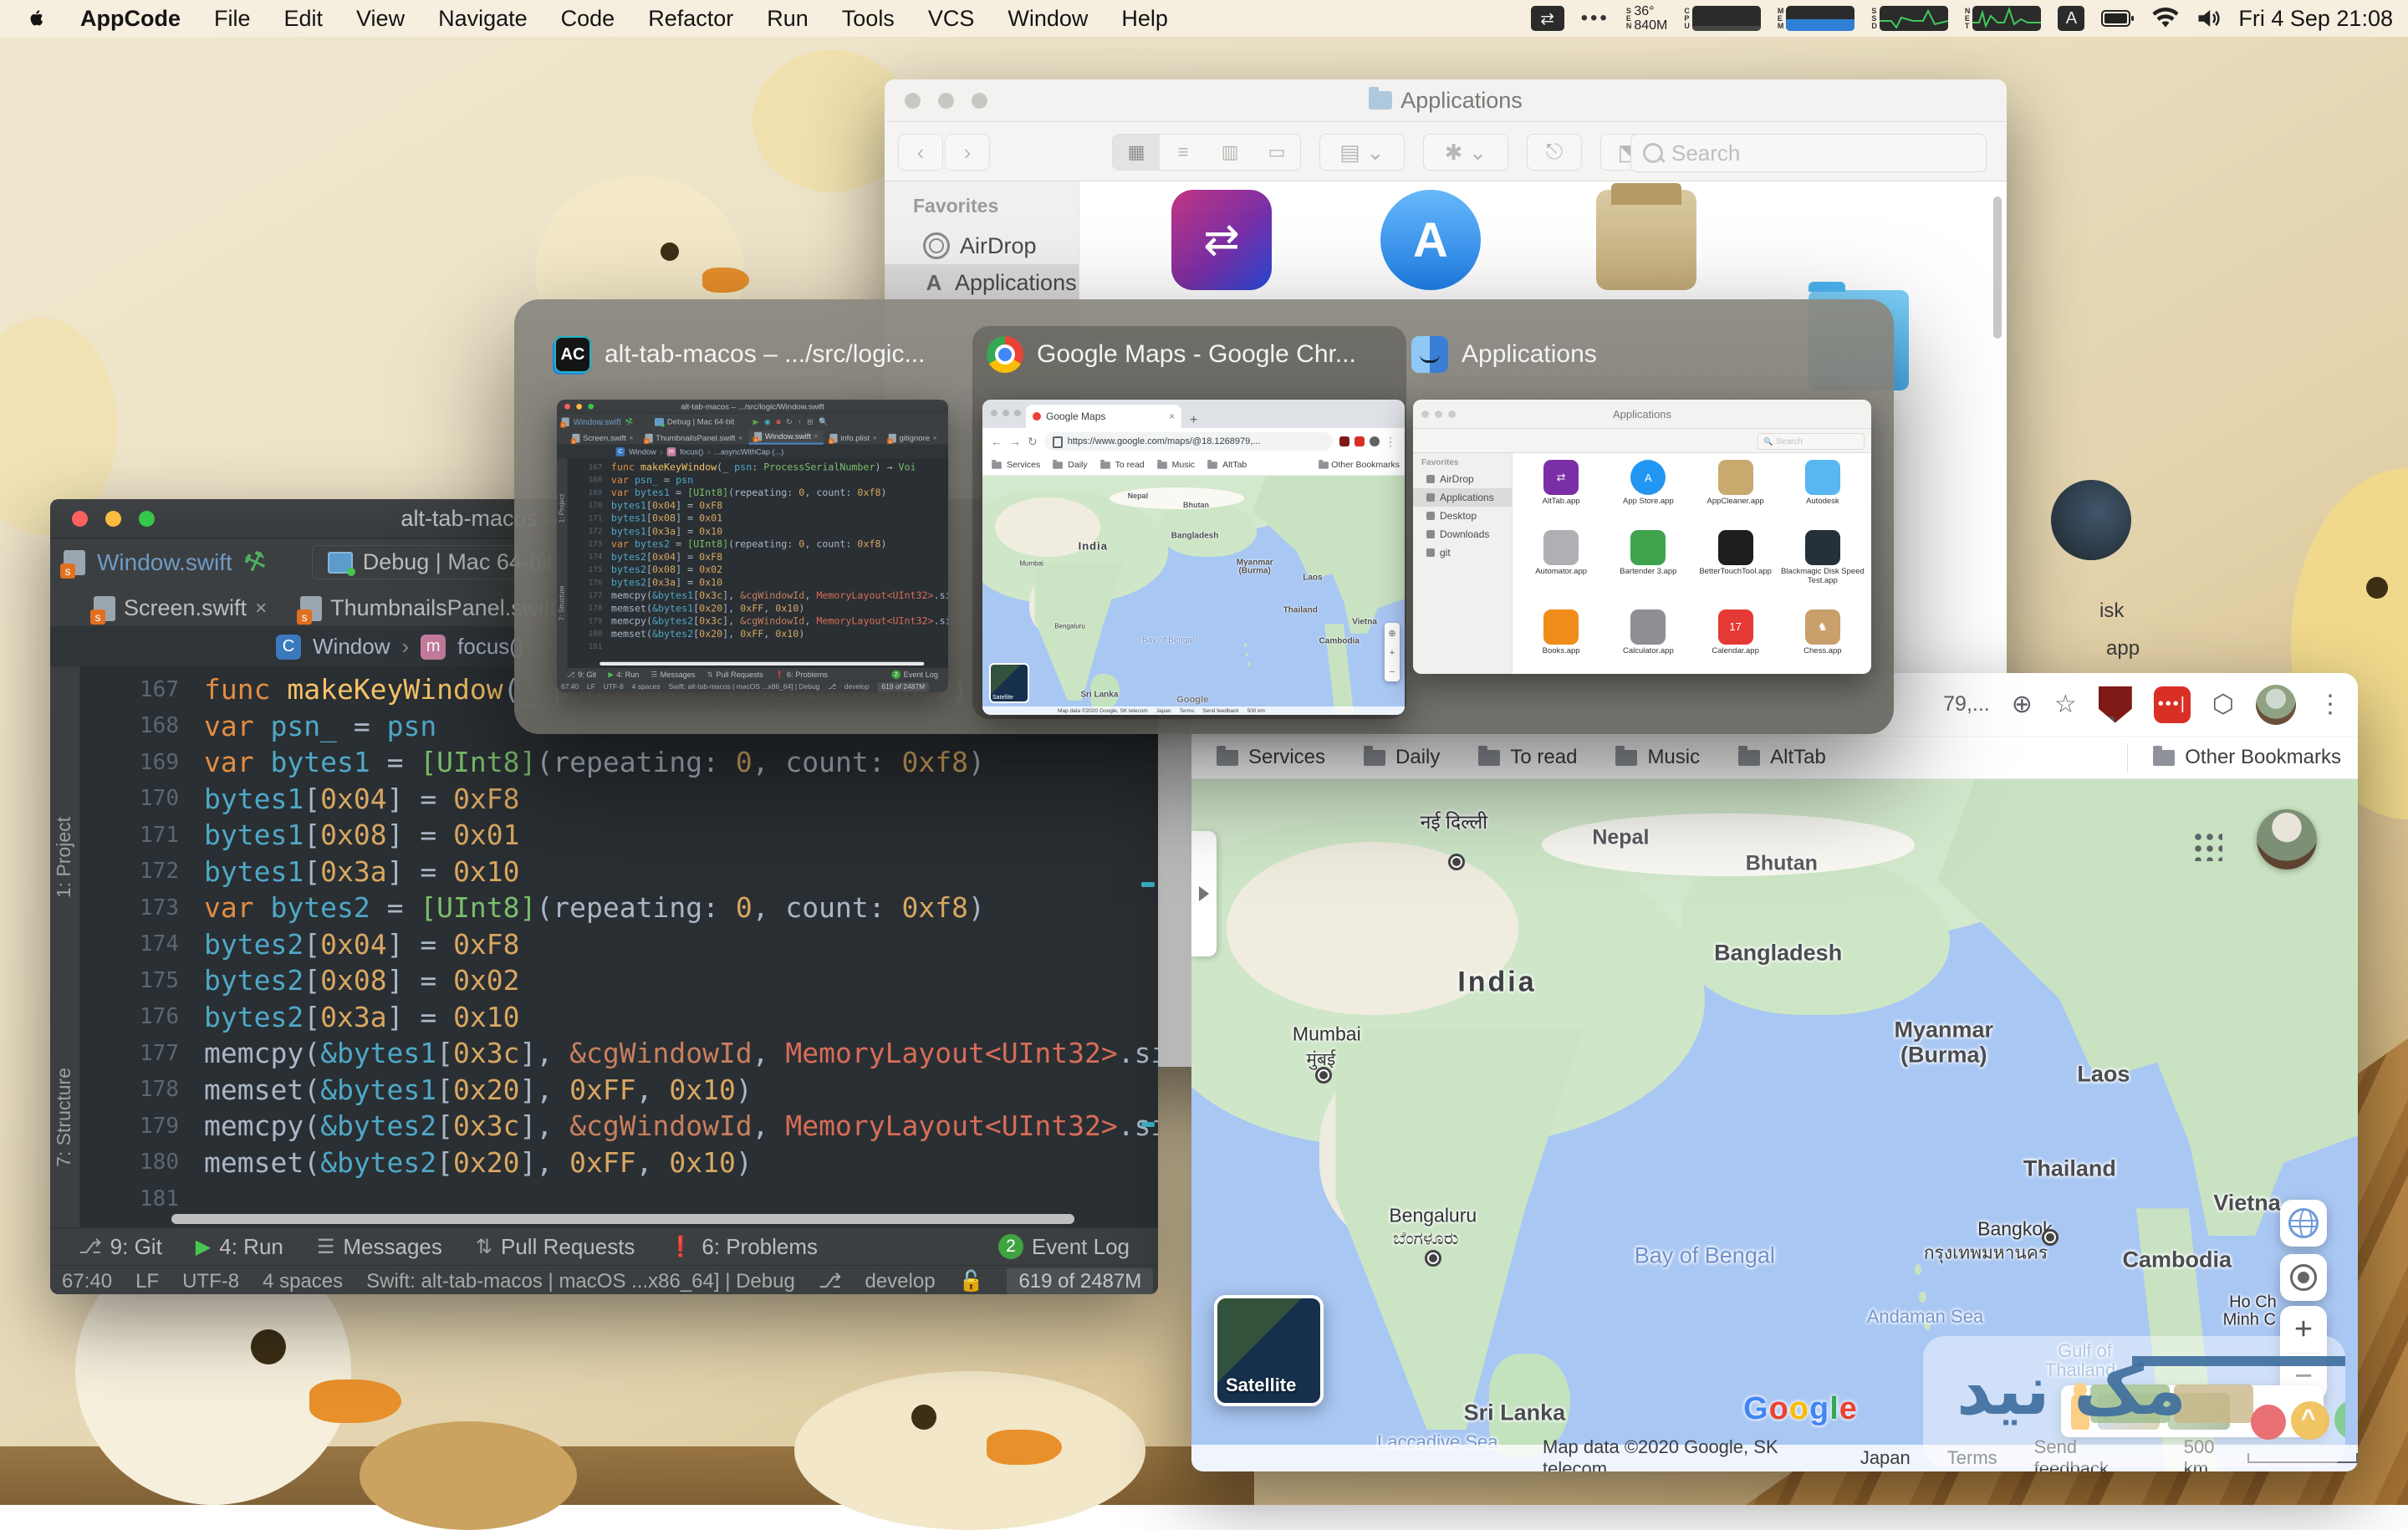 This screenshot has width=2408, height=1530. Describe the element at coordinates (1175, 465) in the screenshot. I see `bookmark-folder-mini: Music` at that location.